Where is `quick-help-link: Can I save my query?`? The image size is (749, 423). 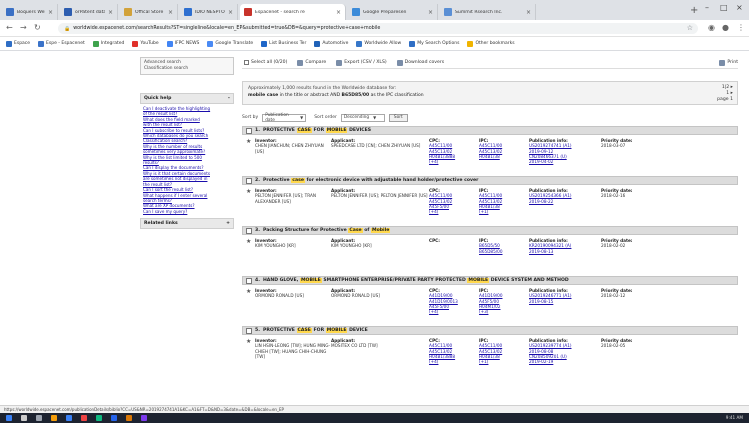
quick-help-link: Can I save my query? is located at coordinates (187, 211).